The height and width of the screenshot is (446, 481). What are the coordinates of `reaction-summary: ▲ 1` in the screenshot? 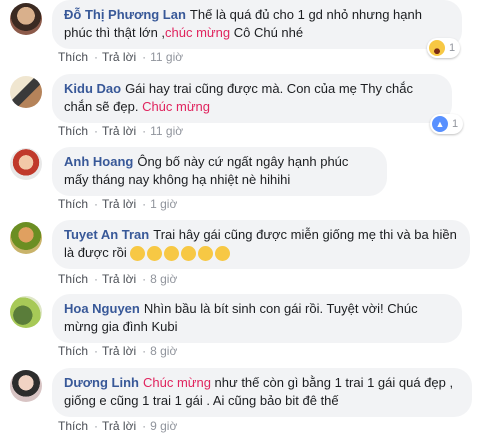 It's located at (447, 124).